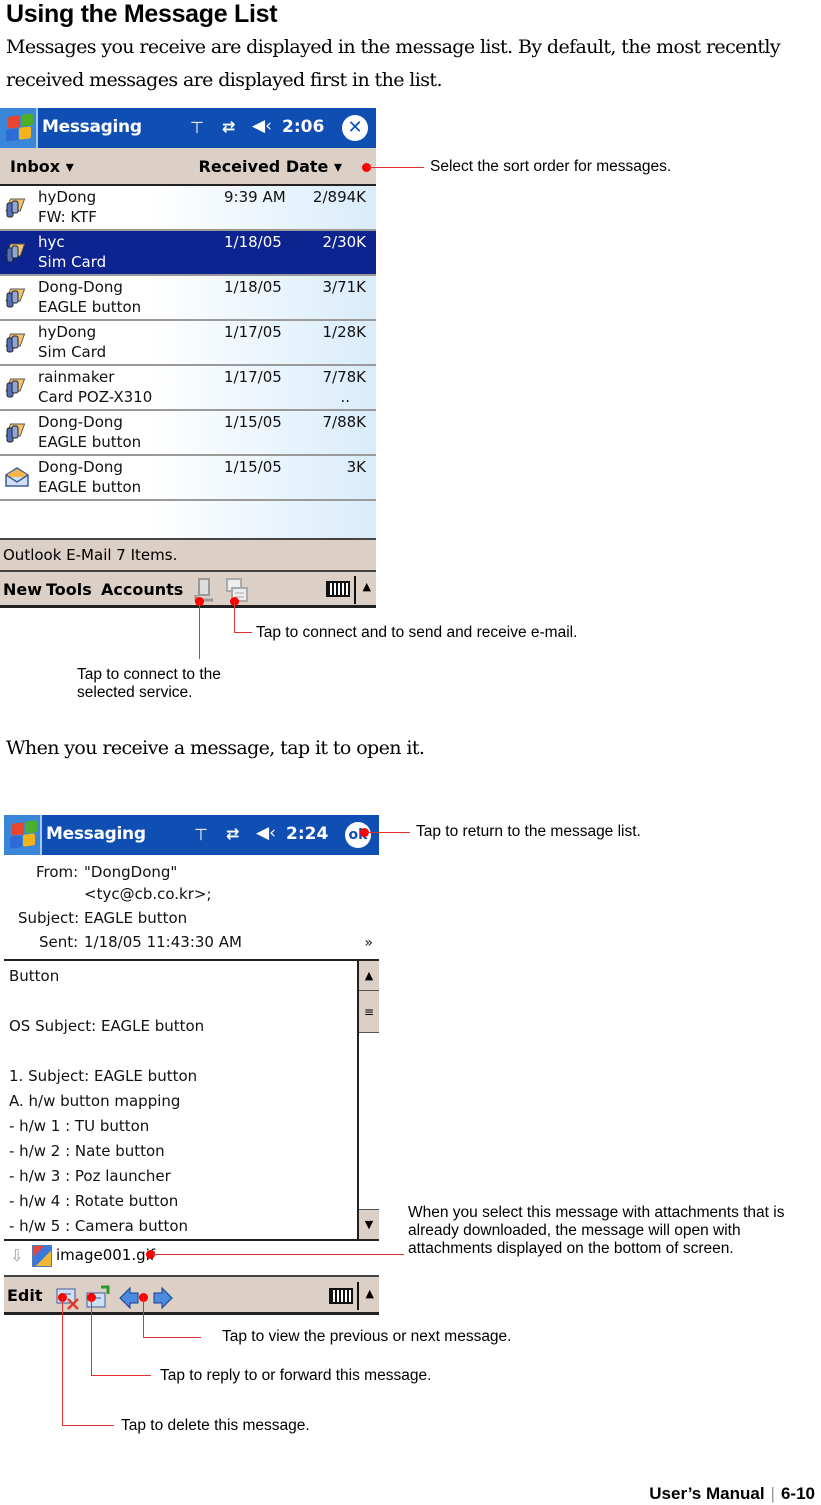  What do you see at coordinates (707, 1493) in the screenshot?
I see `manual-label: User’s Manual` at bounding box center [707, 1493].